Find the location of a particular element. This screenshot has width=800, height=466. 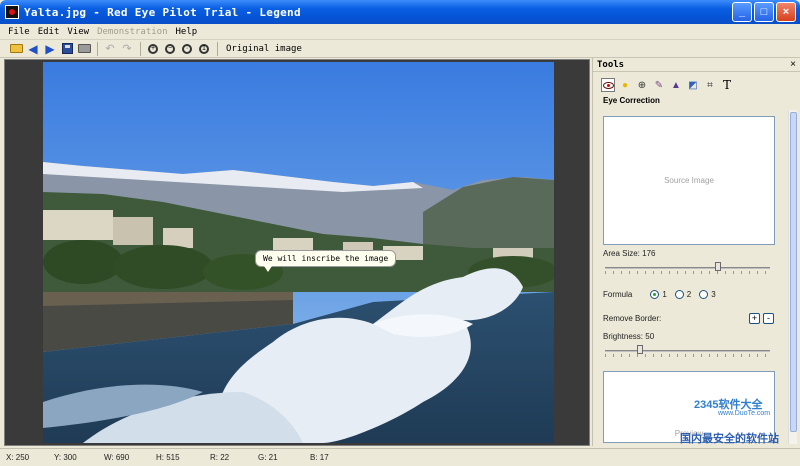

status-red: R: 22 is located at coordinates (220, 457).